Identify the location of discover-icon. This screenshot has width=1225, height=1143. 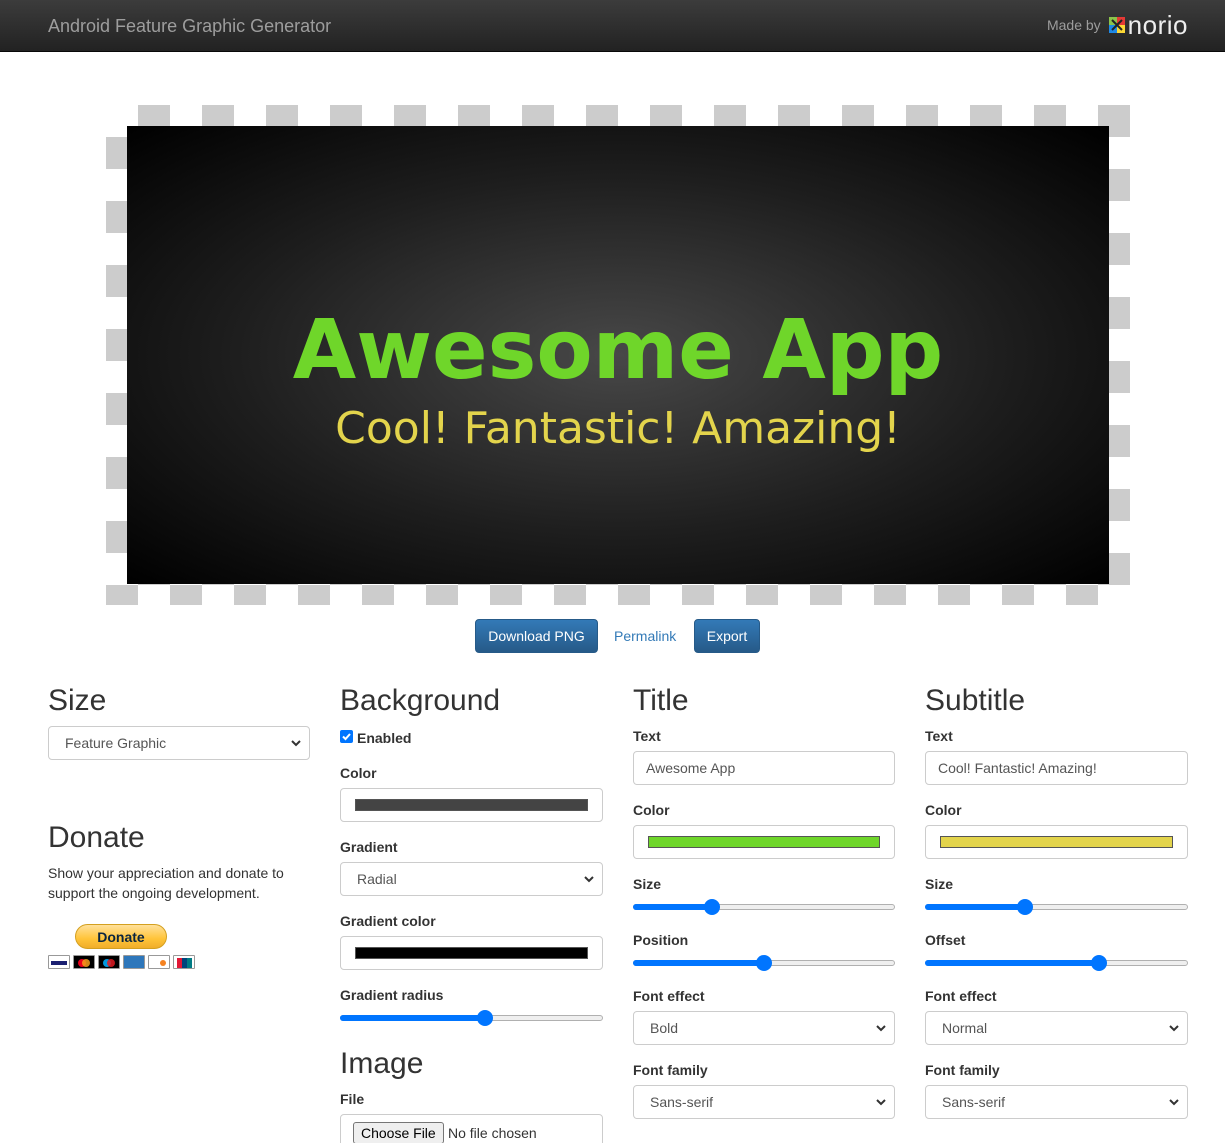
(159, 962).